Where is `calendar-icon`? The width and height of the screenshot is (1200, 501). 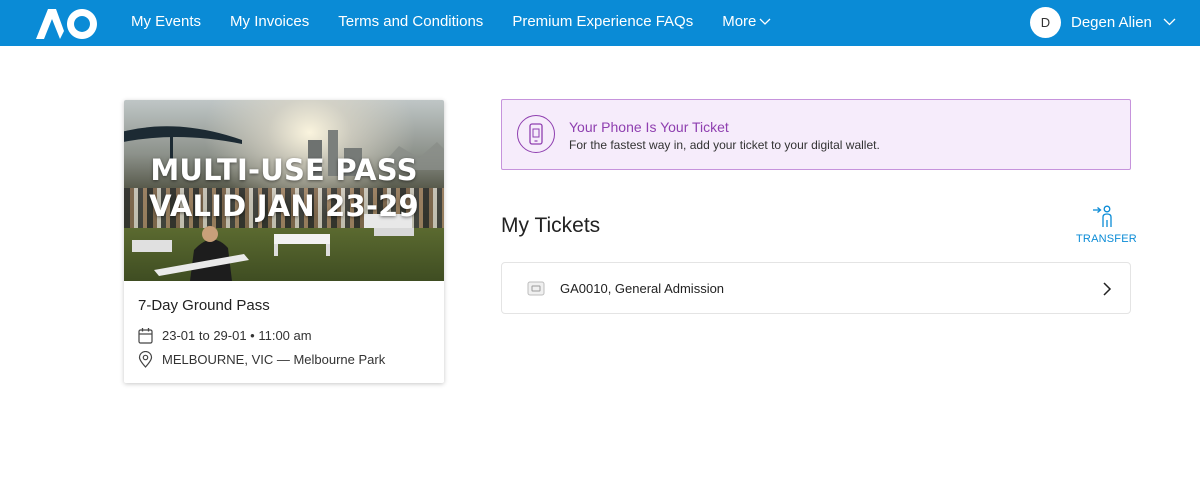 calendar-icon is located at coordinates (145, 336).